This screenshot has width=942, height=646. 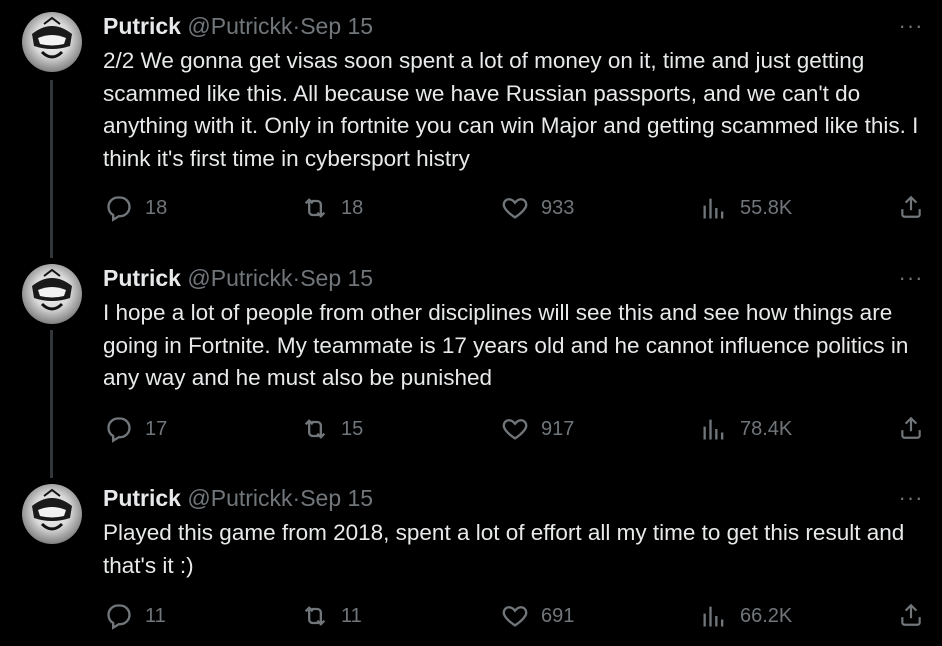 I want to click on reply-button: 18, so click(x=136, y=208).